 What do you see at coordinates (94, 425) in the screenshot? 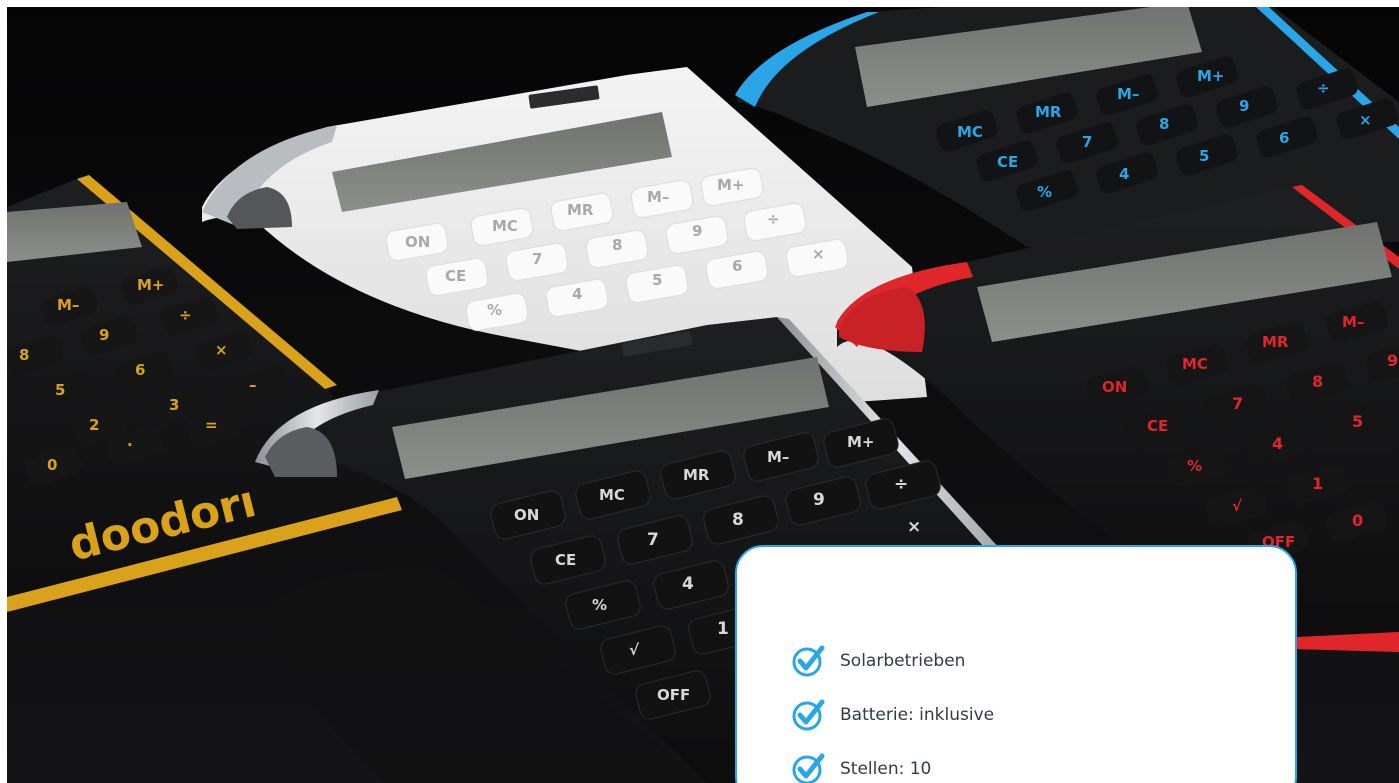
I see `svg-text: 2` at bounding box center [94, 425].